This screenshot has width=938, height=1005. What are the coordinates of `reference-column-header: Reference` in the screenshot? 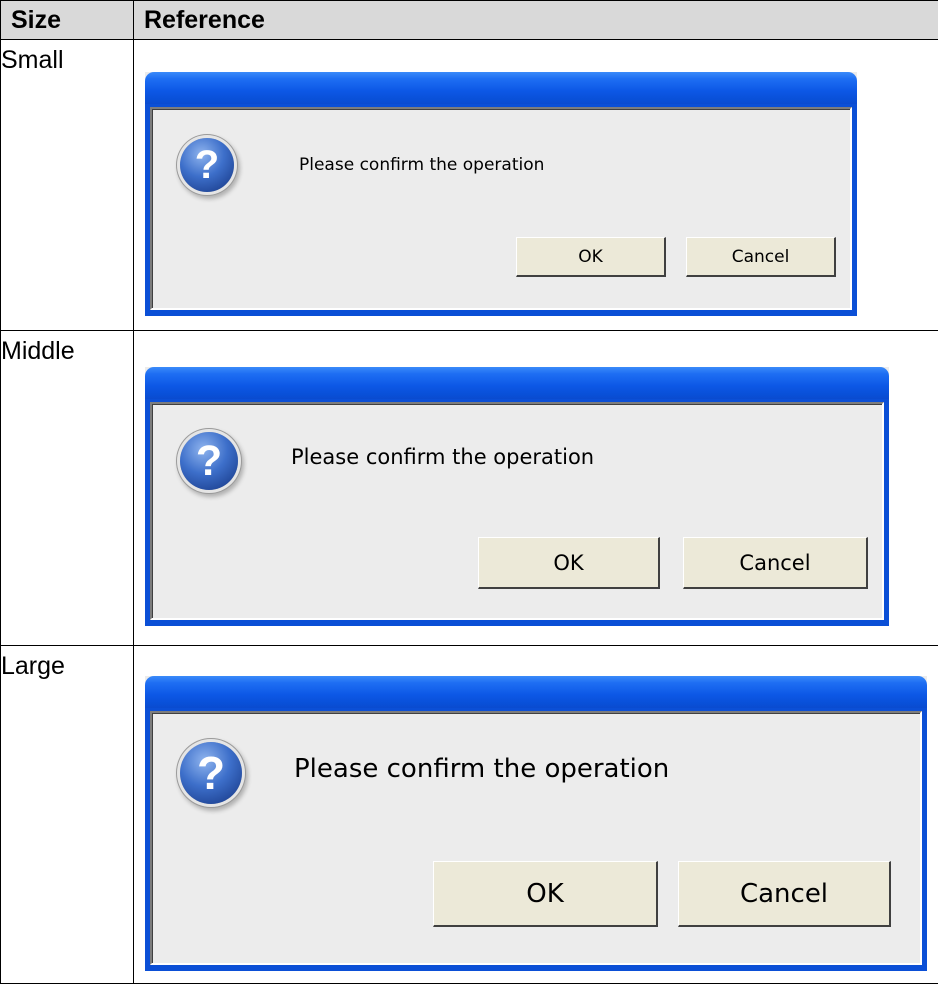 It's located at (535, 20).